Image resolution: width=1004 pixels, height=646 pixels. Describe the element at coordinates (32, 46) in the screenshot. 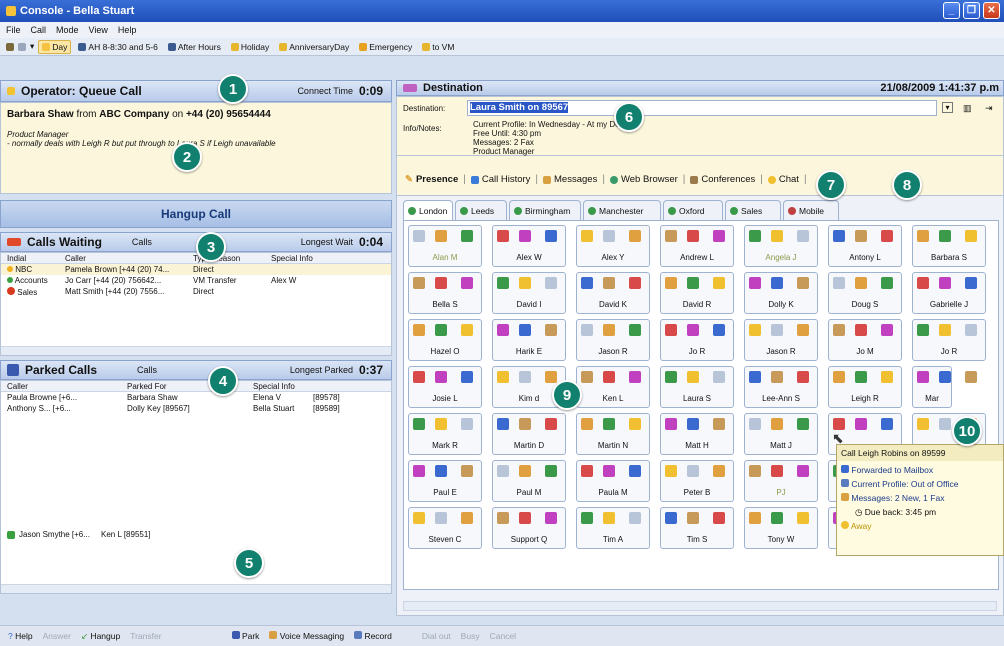

I see `dropdown-arrow-icon: ▾` at that location.